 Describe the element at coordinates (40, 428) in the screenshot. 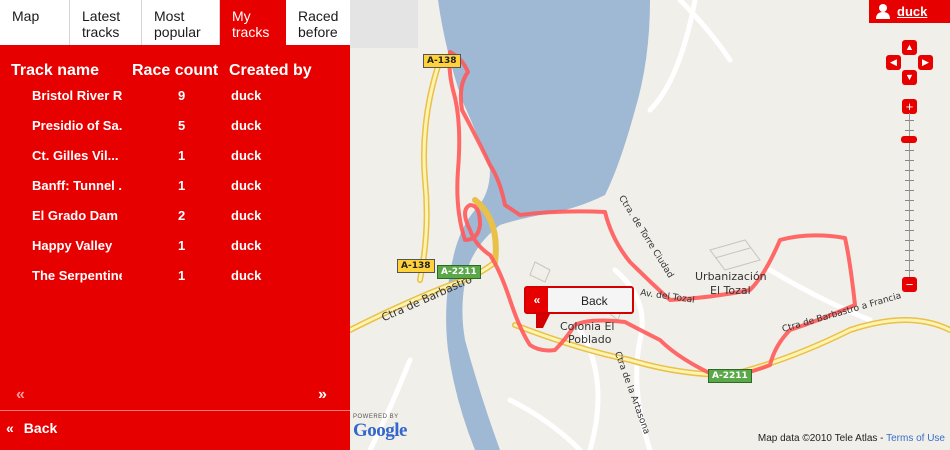

I see `back-label: Back` at that location.